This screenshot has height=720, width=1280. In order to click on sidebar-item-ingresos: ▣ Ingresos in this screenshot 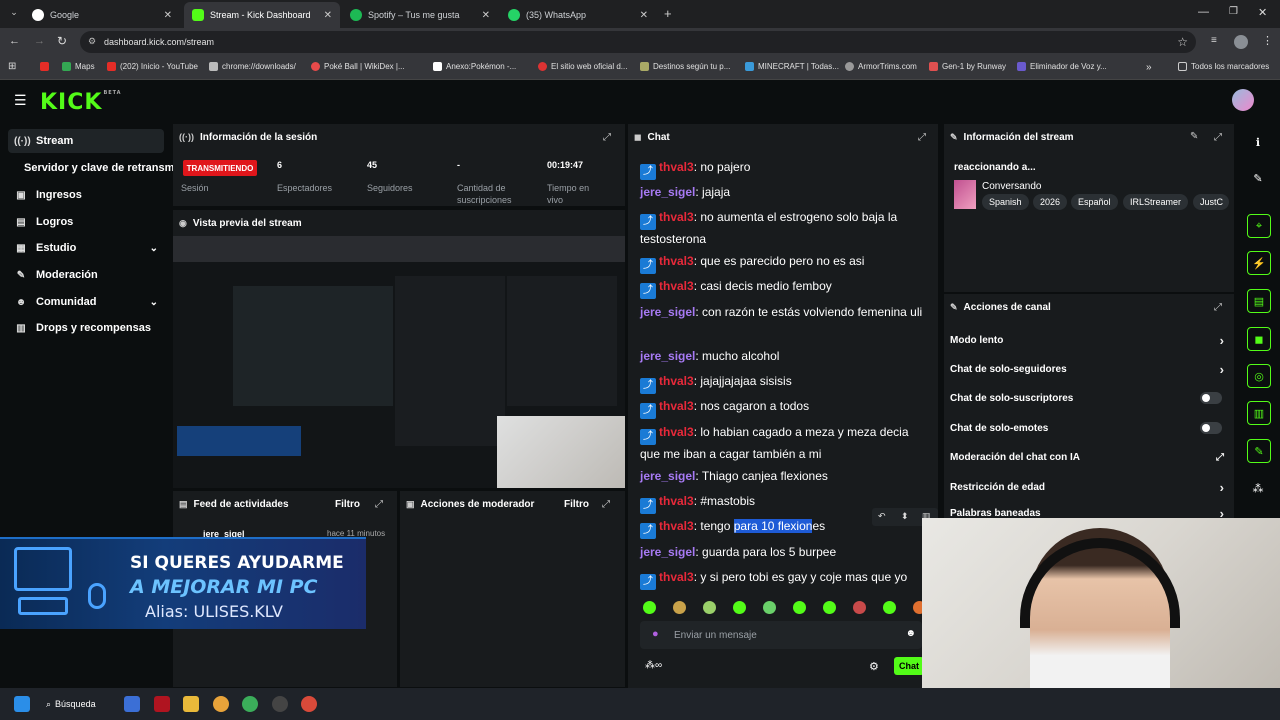, I will do `click(86, 195)`.